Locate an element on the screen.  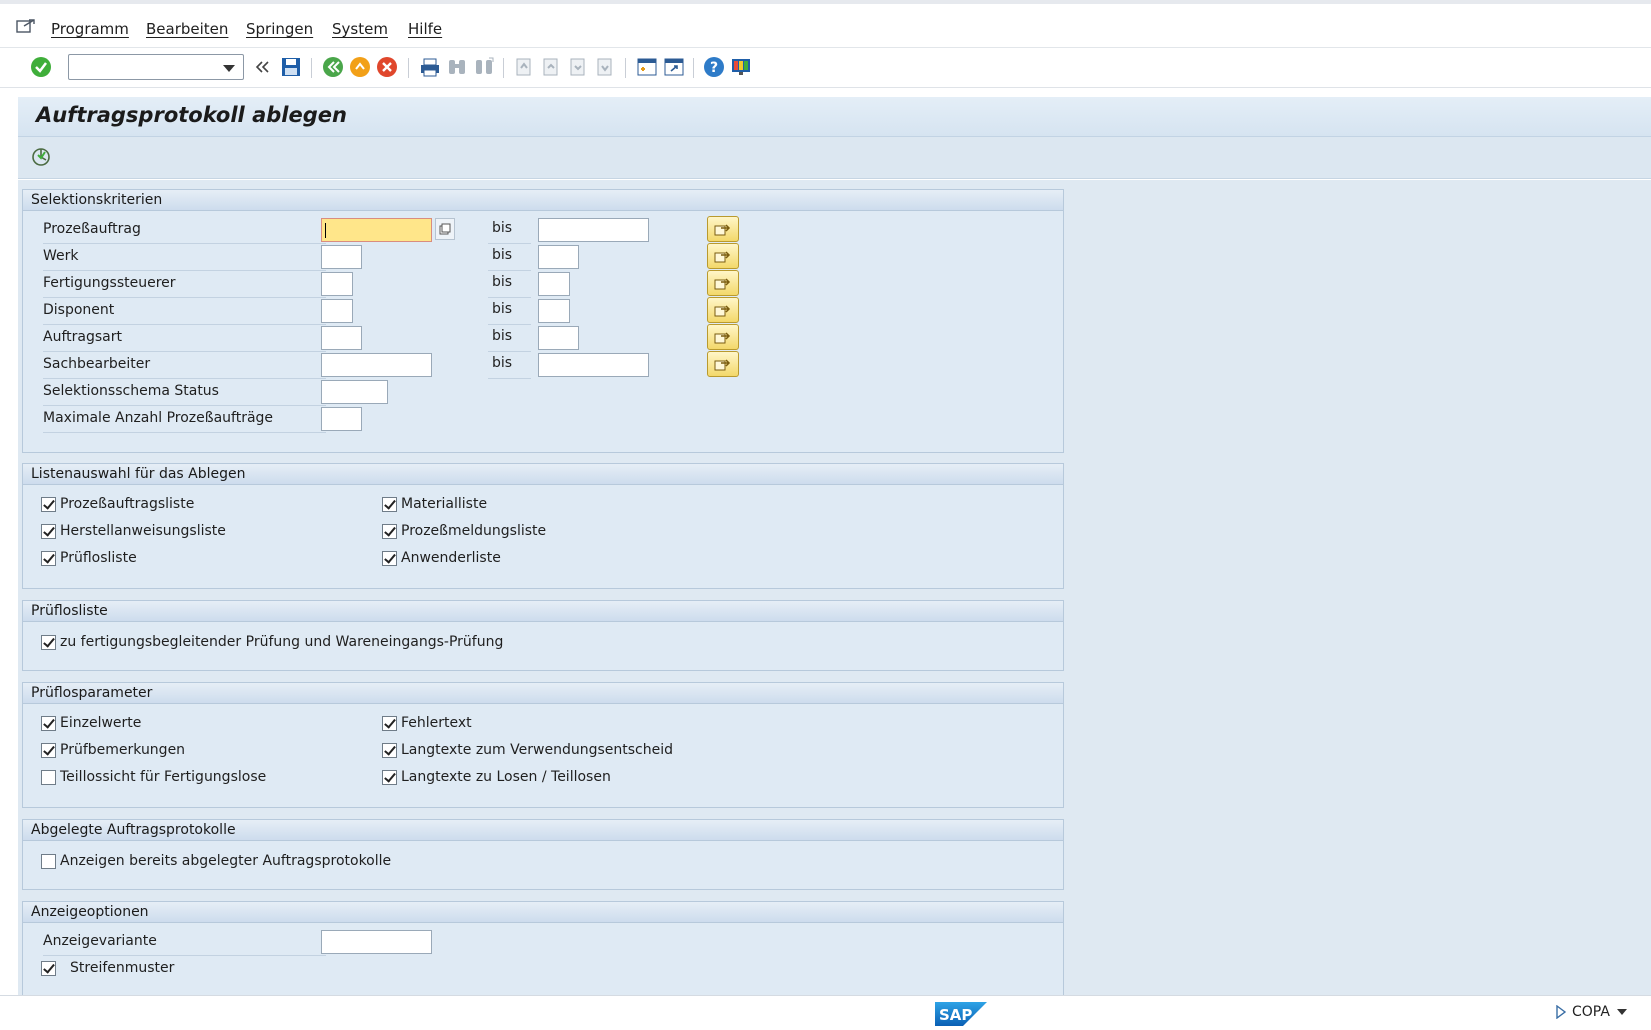
process-order-from-input is located at coordinates (376, 230).